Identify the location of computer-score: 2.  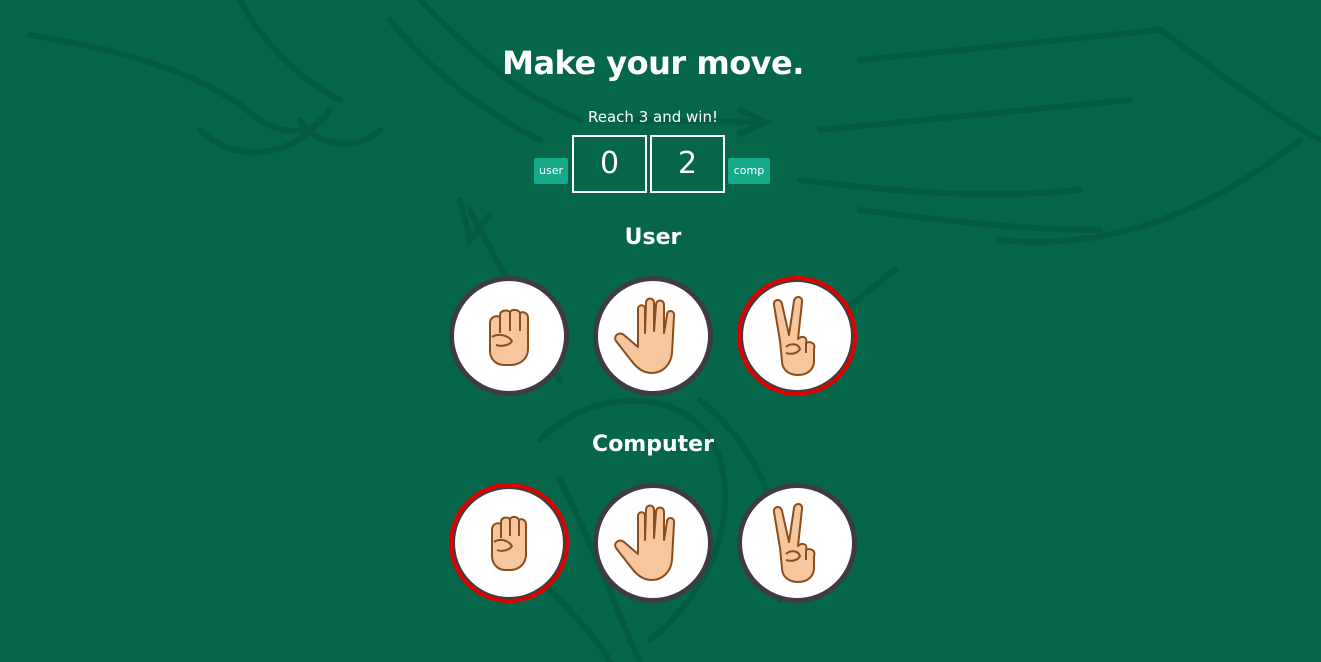
(687, 164).